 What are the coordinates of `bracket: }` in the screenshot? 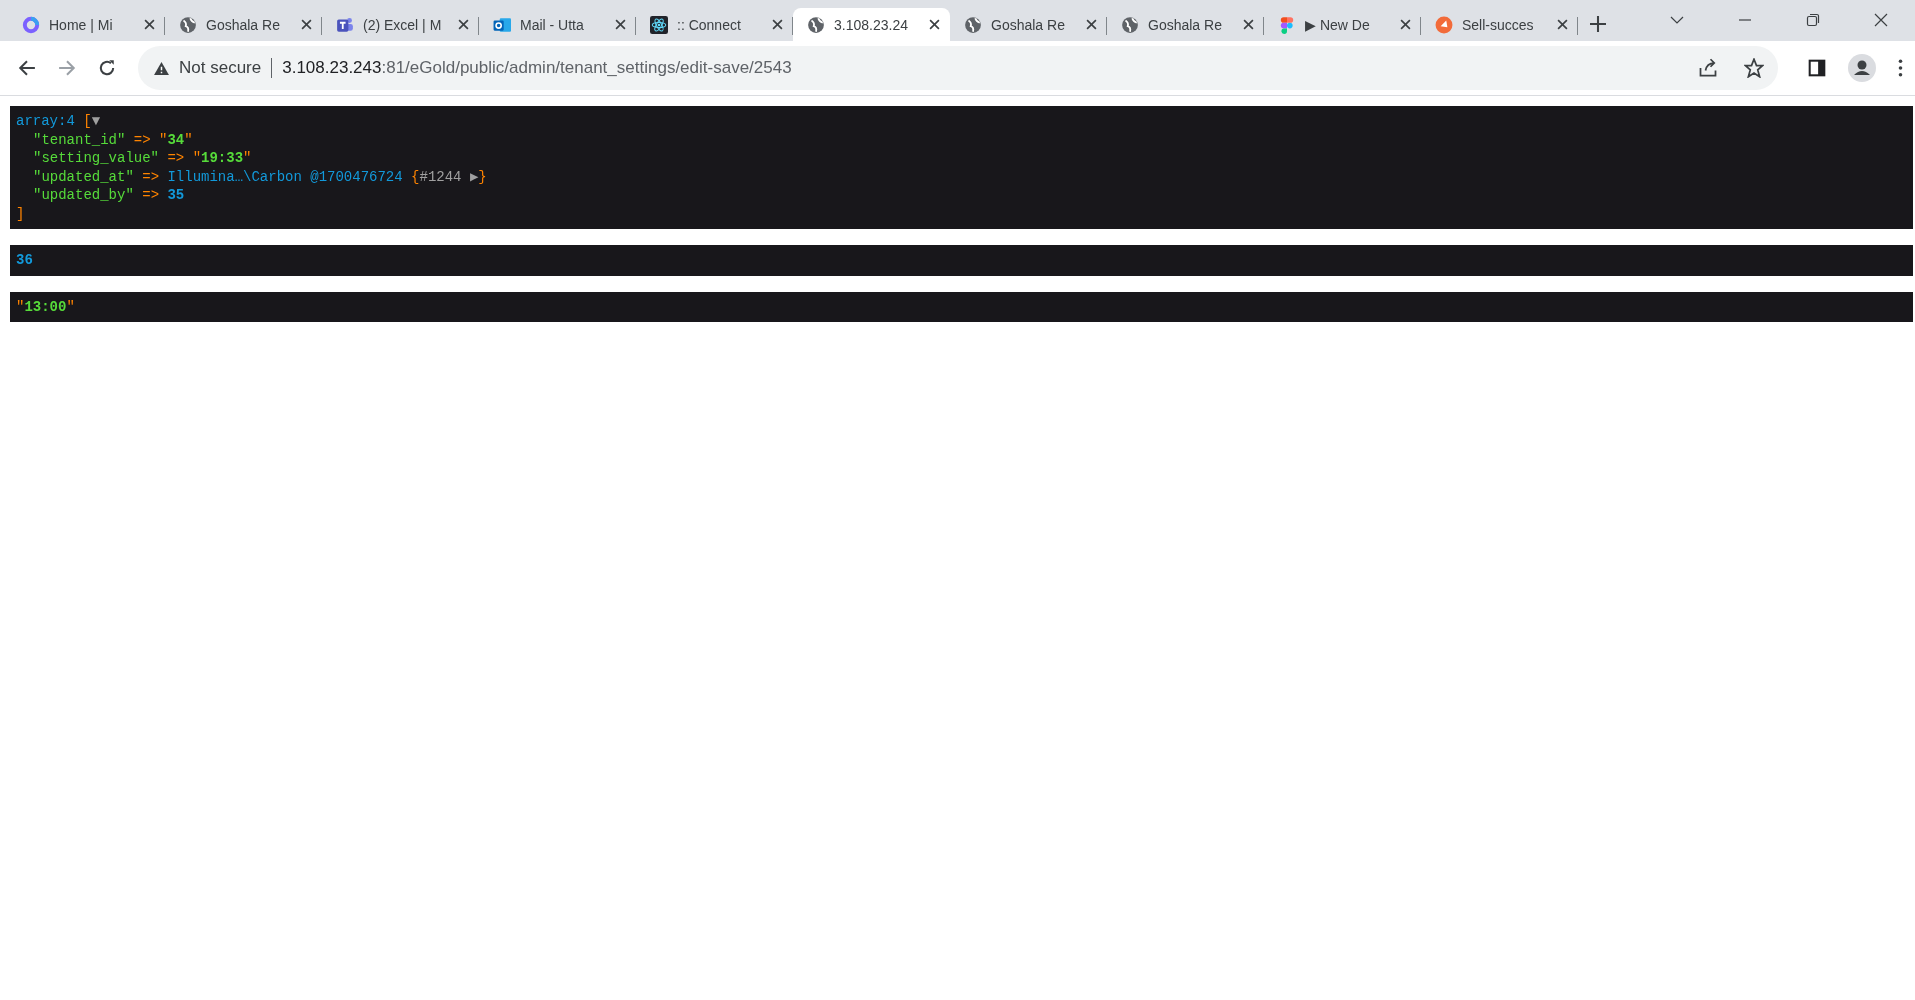 It's located at (482, 176).